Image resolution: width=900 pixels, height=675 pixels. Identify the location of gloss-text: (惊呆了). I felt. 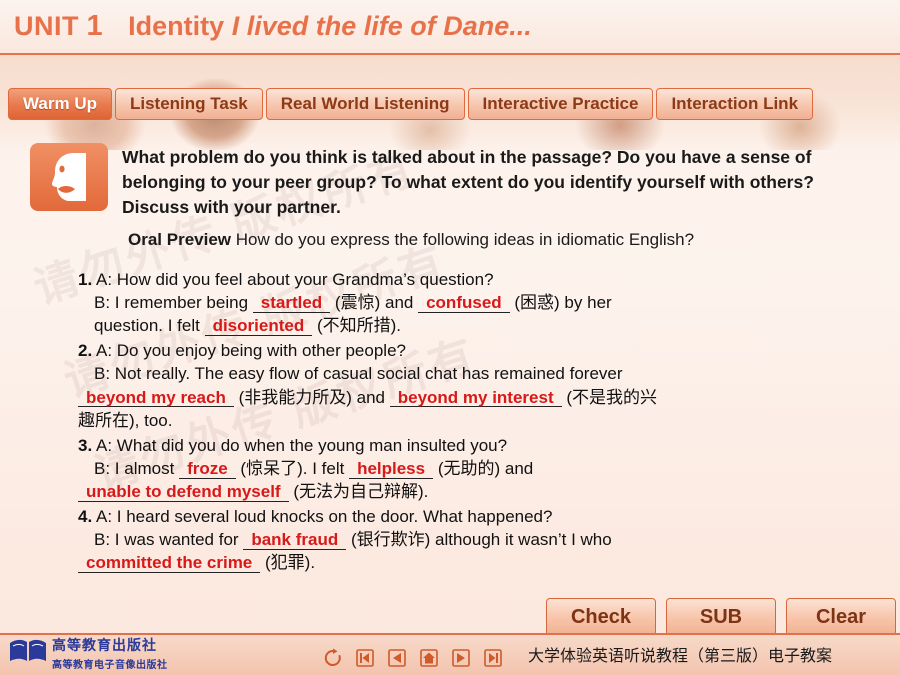
(292, 468).